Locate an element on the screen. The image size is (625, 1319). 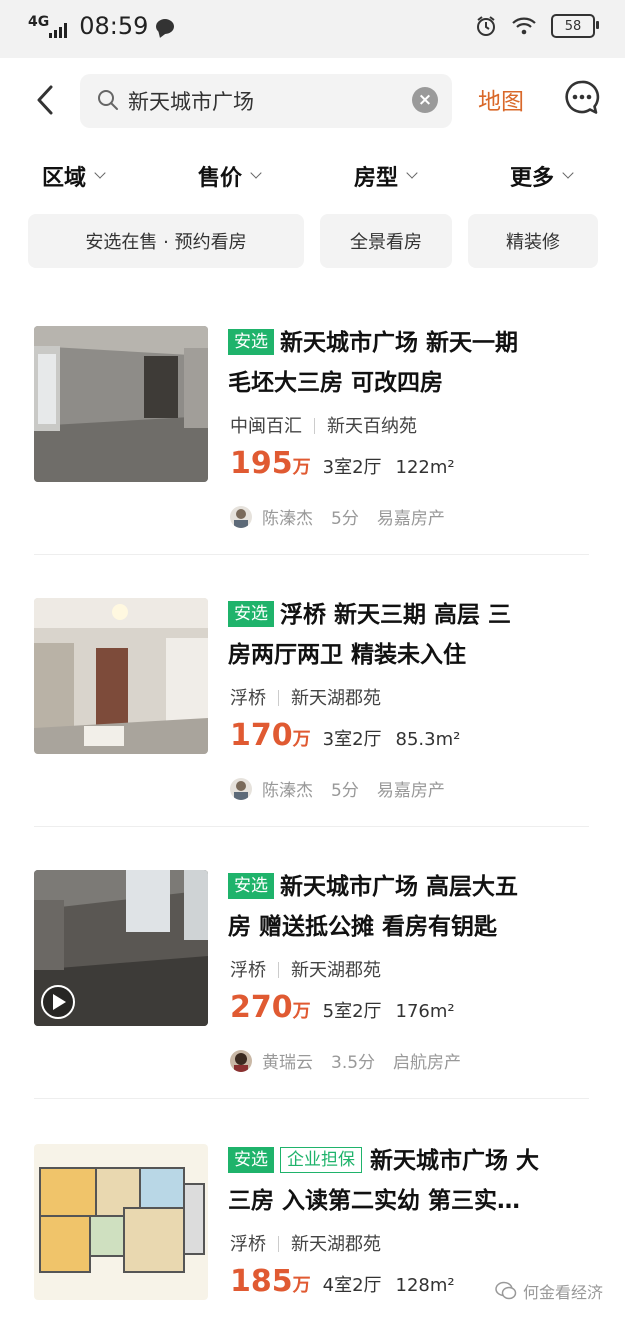
listing-title-line1: 安选 企业担保 新天城市广场 大 is located at coordinates (383, 1161).